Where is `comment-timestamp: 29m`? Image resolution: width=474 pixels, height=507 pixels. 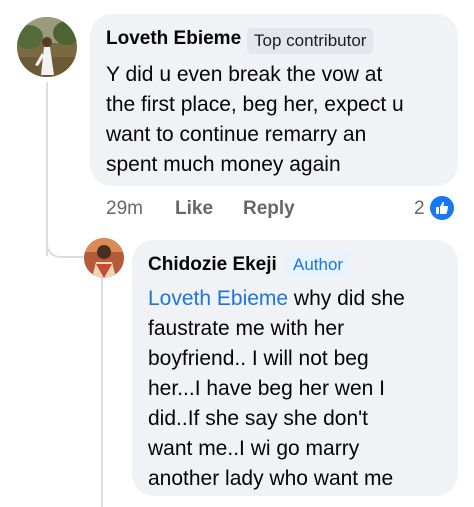 comment-timestamp: 29m is located at coordinates (124, 209).